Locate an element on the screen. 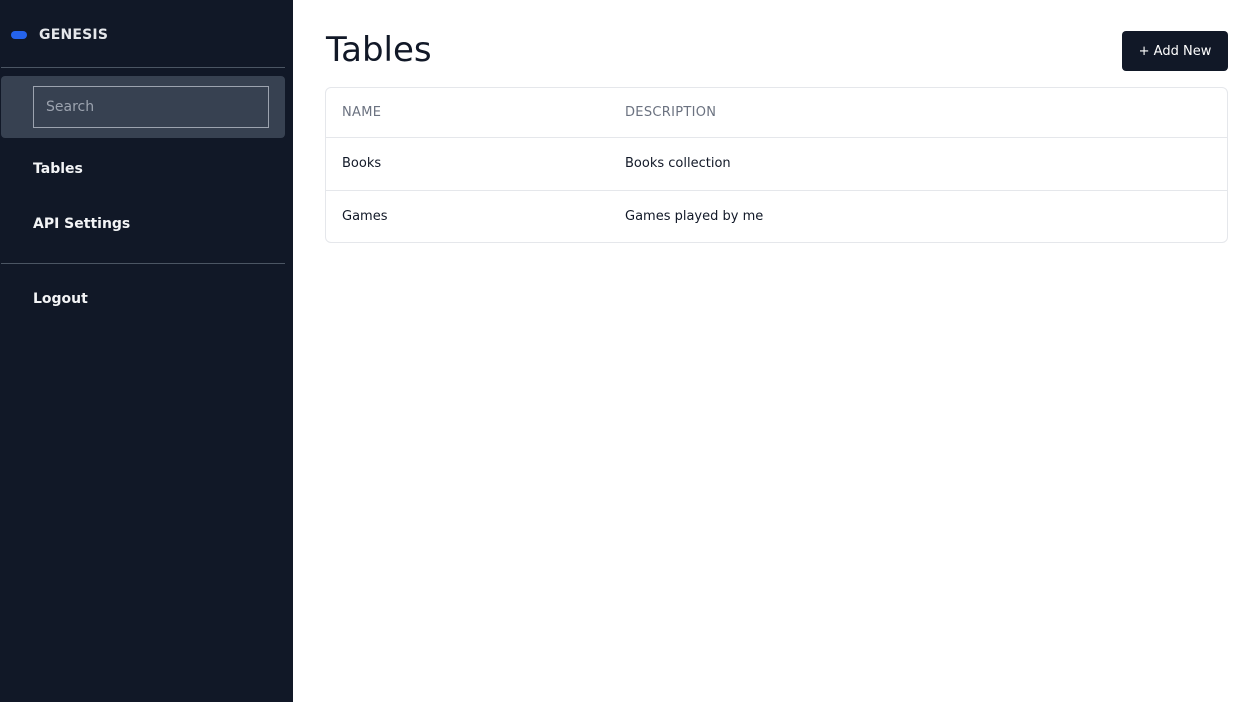 This screenshot has width=1253, height=702. add-new-button: + Add New is located at coordinates (1175, 51).